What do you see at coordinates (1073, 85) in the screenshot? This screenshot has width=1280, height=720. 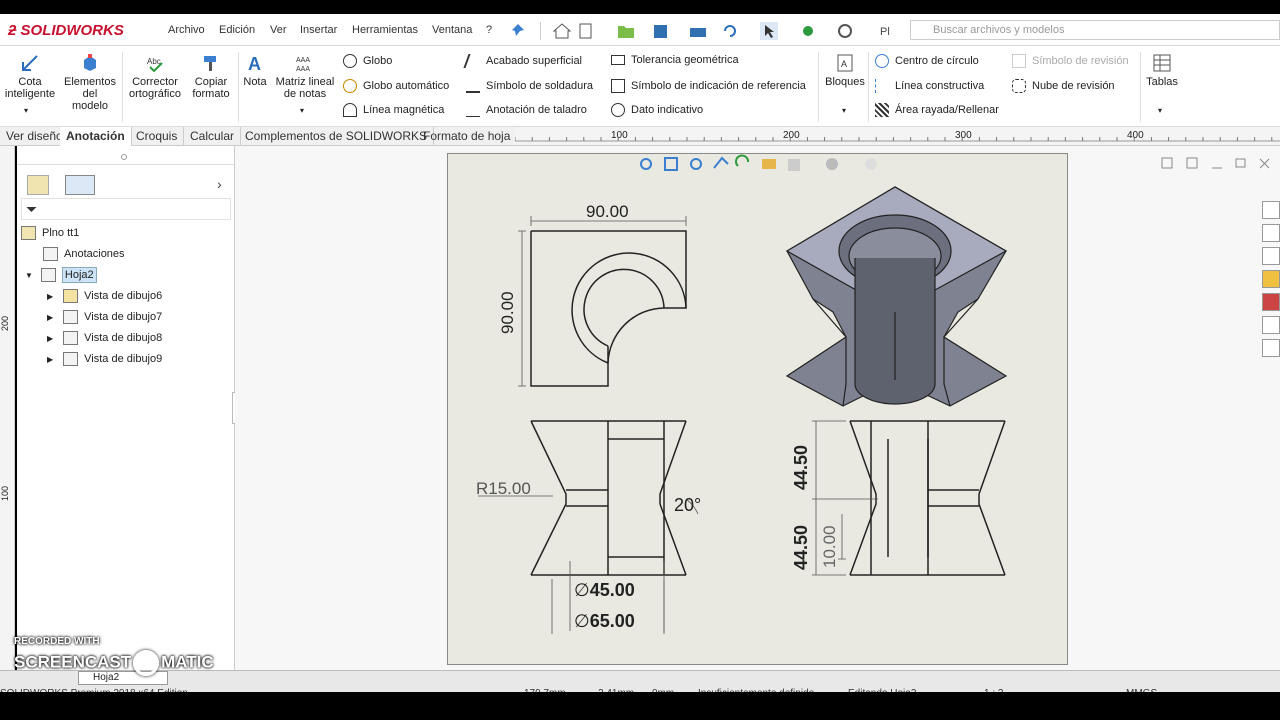 I see `revision-cloud-label: Nube de revisión` at bounding box center [1073, 85].